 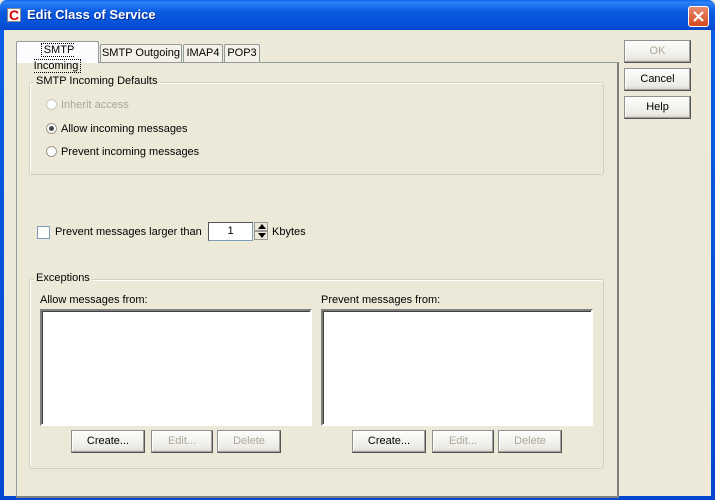 I want to click on radio-allow-incoming: Allow incoming messages, so click(x=117, y=129).